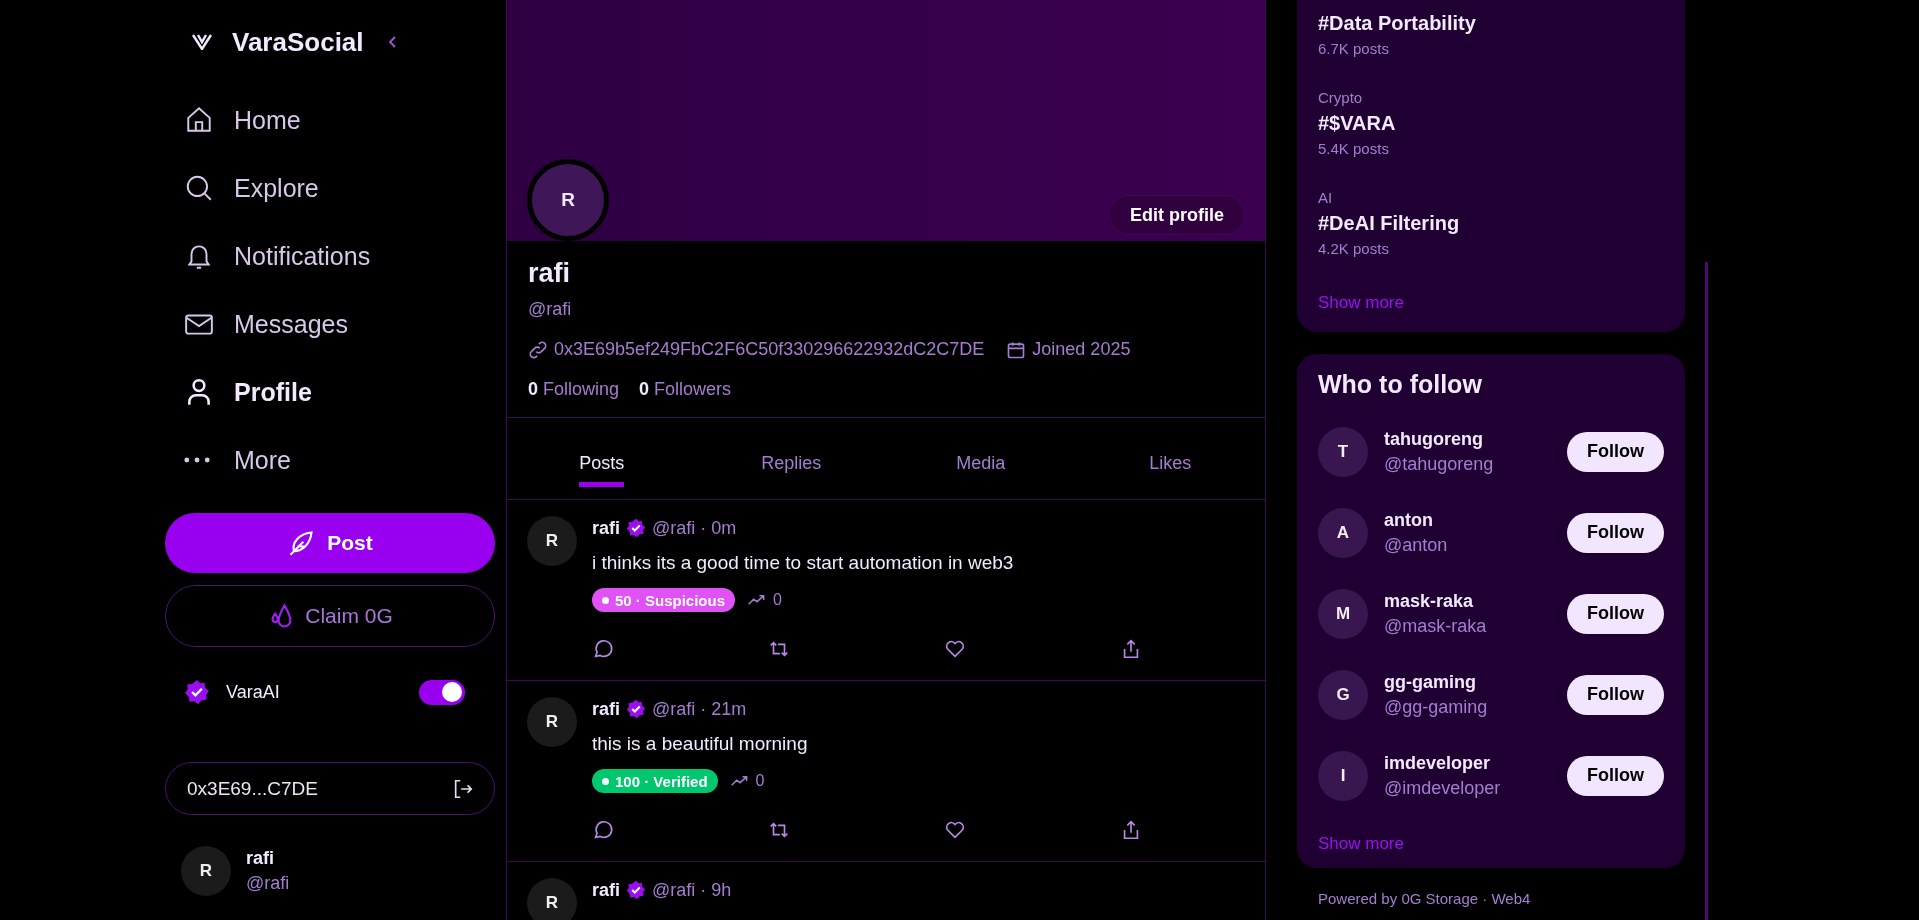 This screenshot has width=1919, height=920. Describe the element at coordinates (1354, 48) in the screenshot. I see `trend-post-count: 6.7K posts` at that location.